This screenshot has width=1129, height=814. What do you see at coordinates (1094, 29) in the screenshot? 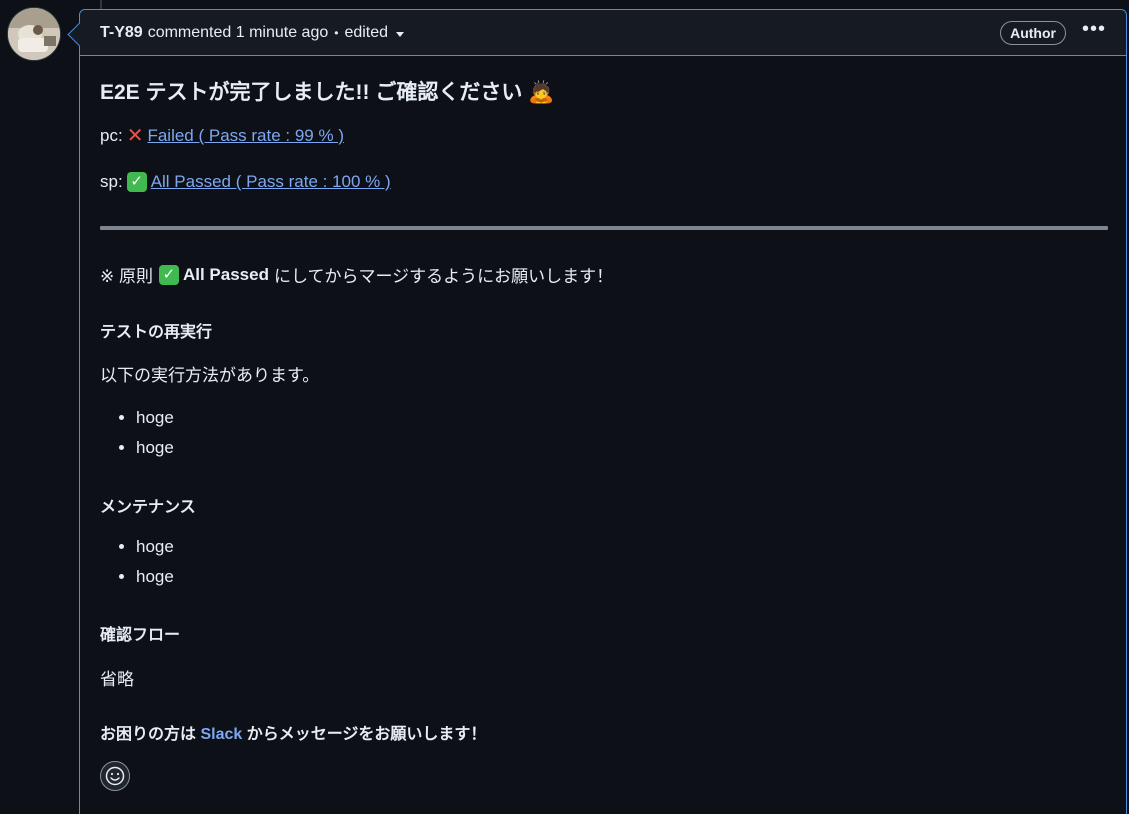
I see `kebab-menu-icon: •••` at bounding box center [1094, 29].